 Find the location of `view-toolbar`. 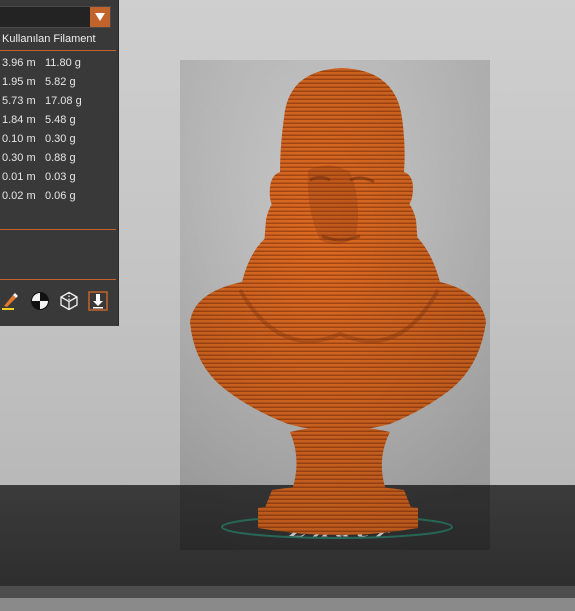

view-toolbar is located at coordinates (58, 301).